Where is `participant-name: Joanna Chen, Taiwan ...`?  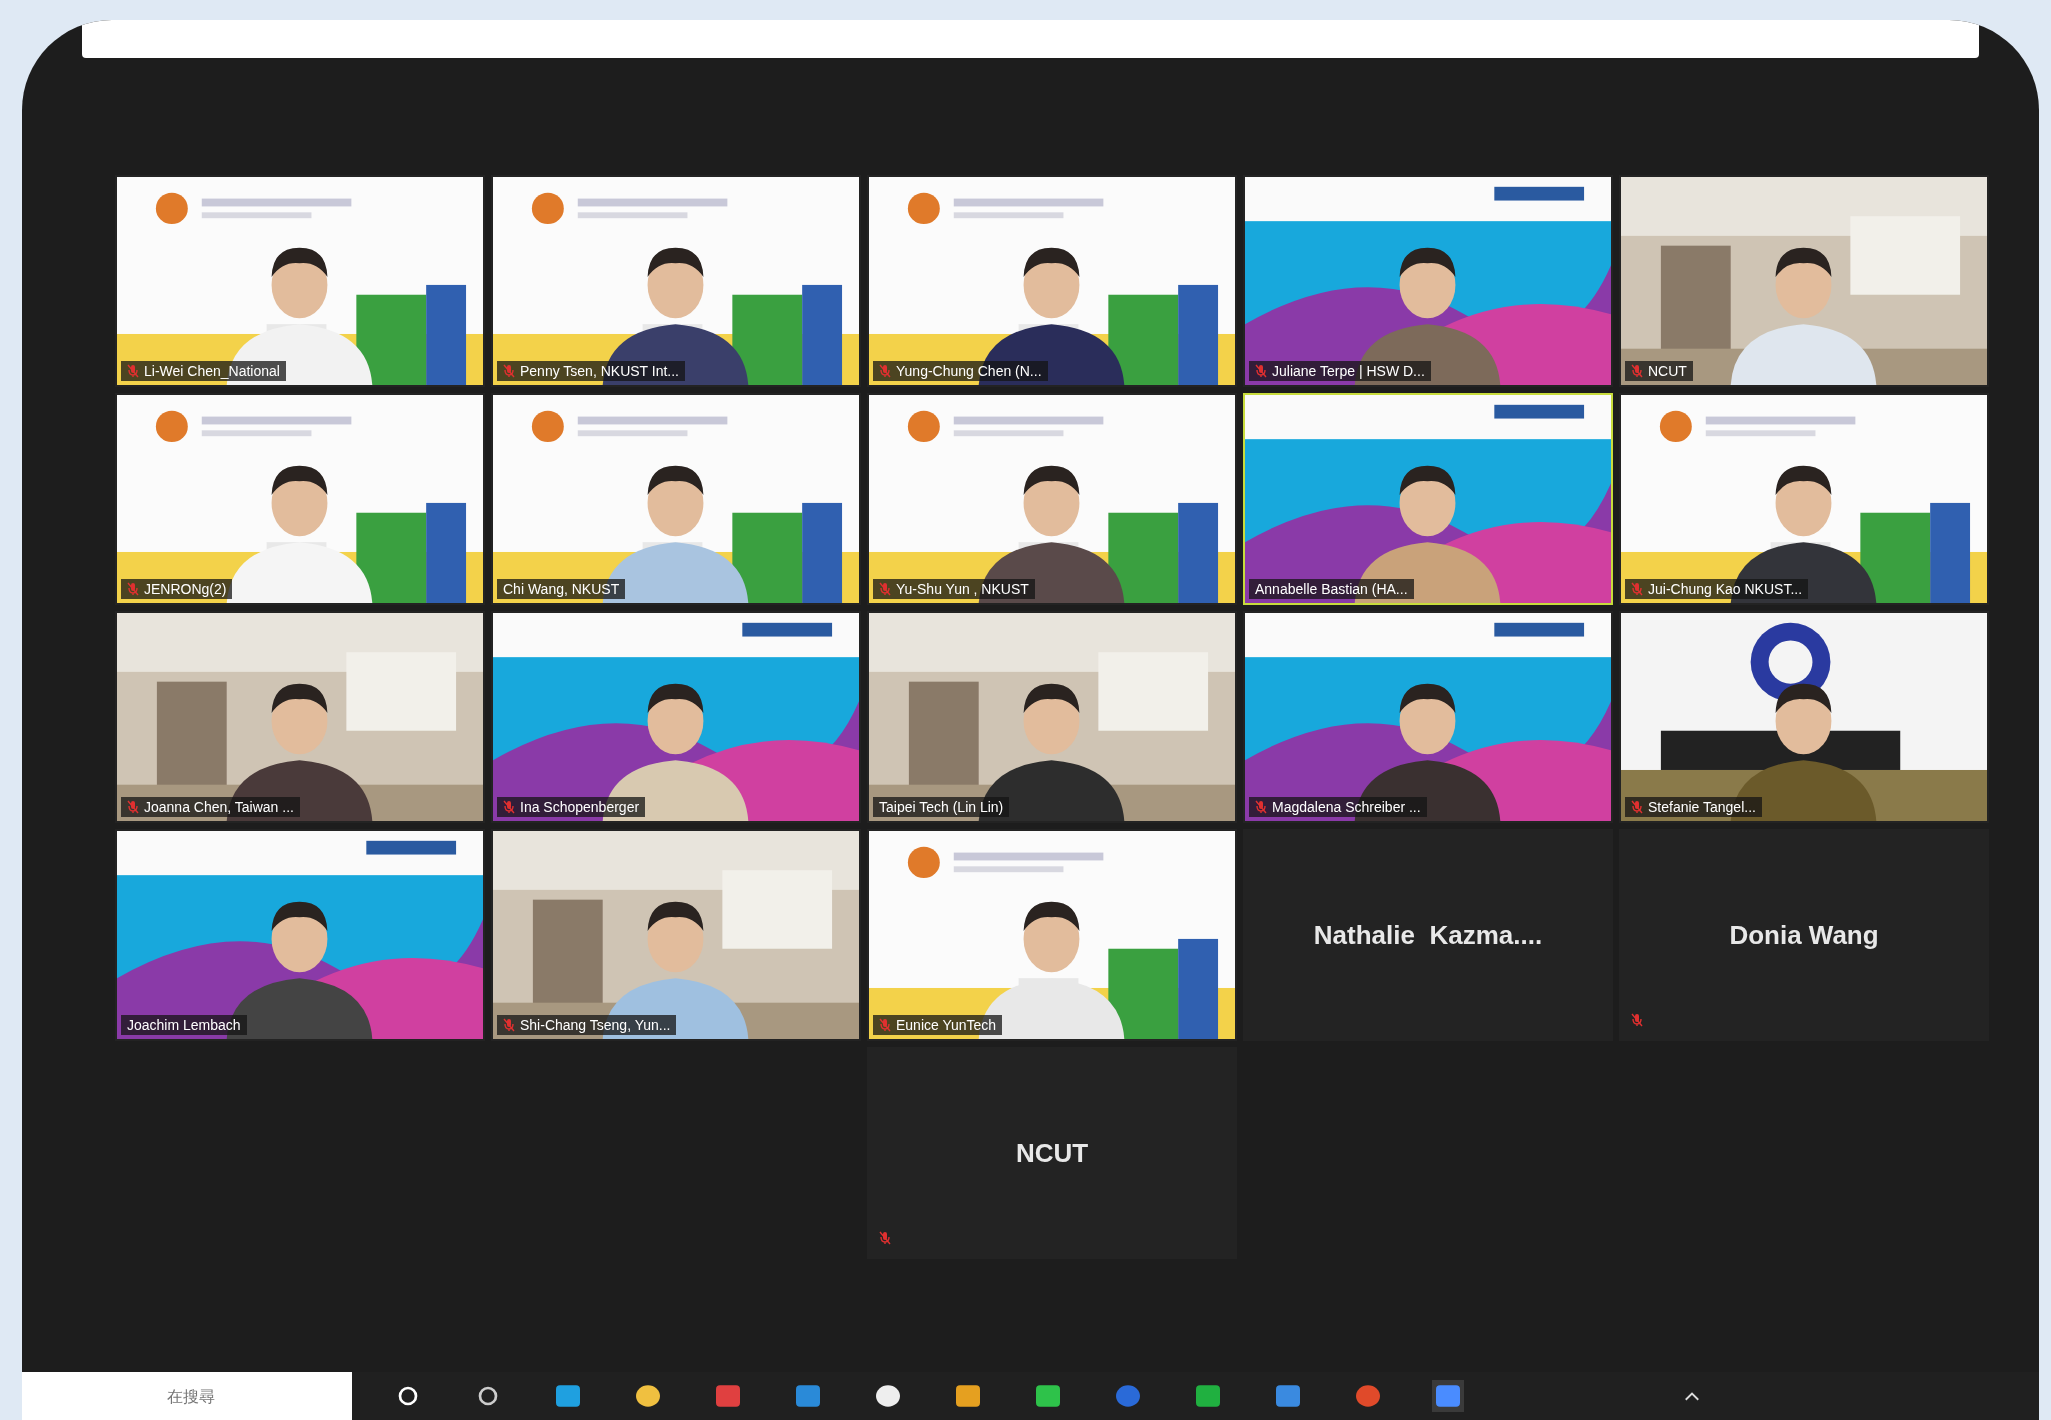
participant-name: Joanna Chen, Taiwan ... is located at coordinates (219, 807).